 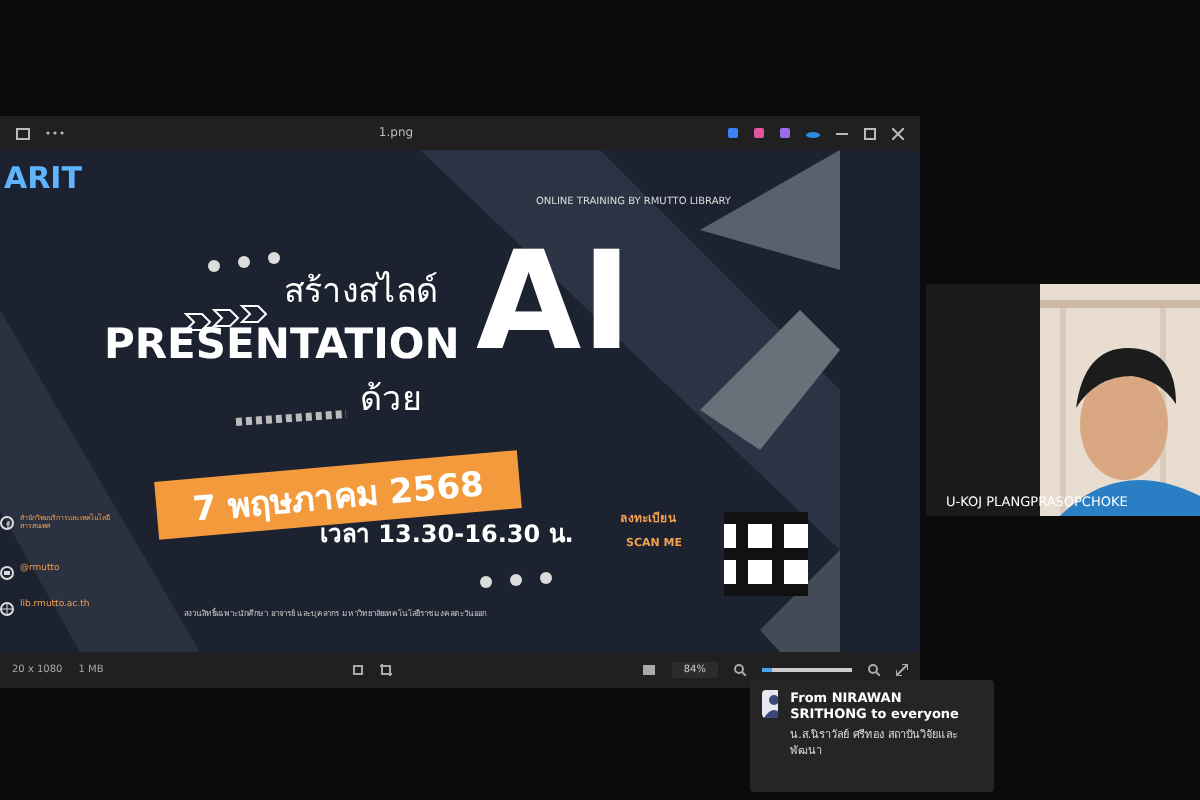 I want to click on poster-logo: ARIT, so click(x=43, y=178).